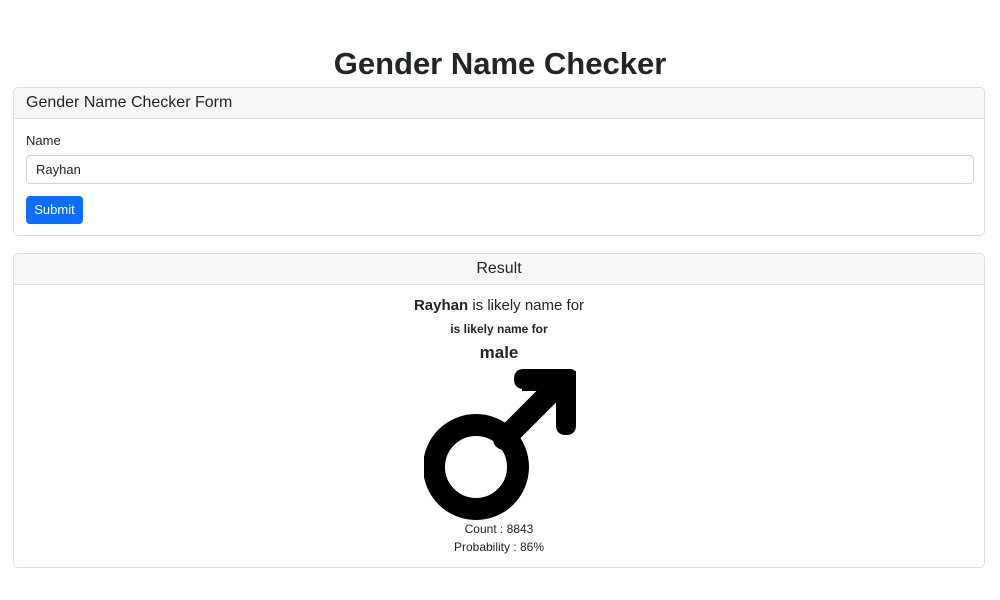 The image size is (1000, 600). I want to click on result-sentence: Rayhan is likely name for, so click(499, 305).